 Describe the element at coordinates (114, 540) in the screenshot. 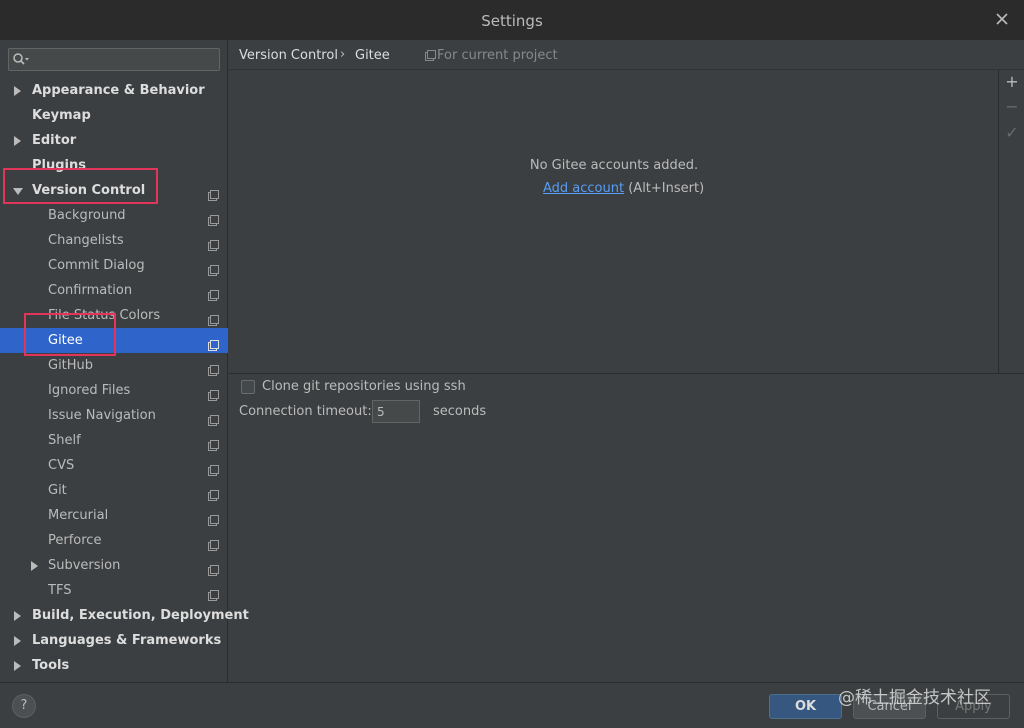

I see `tree-item-perforce: Perforce` at that location.